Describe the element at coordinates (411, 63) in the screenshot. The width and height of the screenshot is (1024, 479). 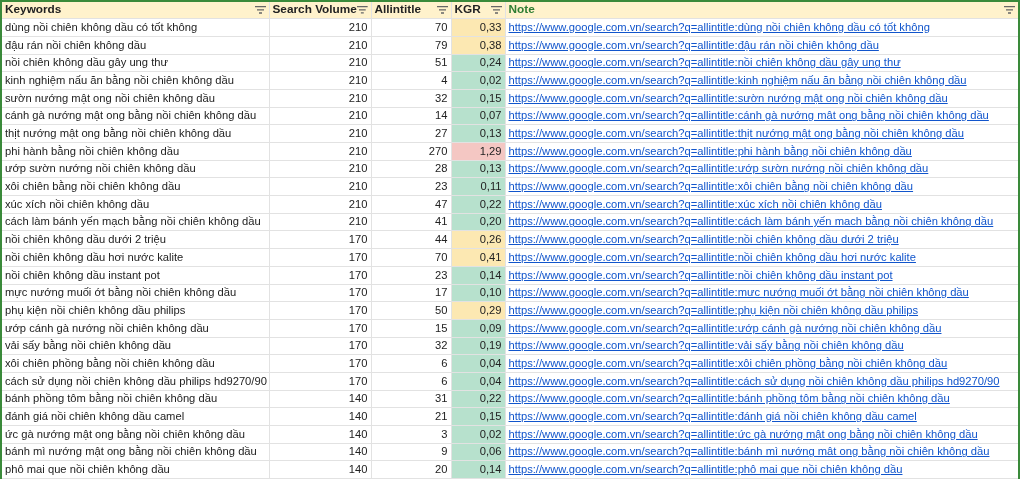
I see `table-cell: 51` at that location.